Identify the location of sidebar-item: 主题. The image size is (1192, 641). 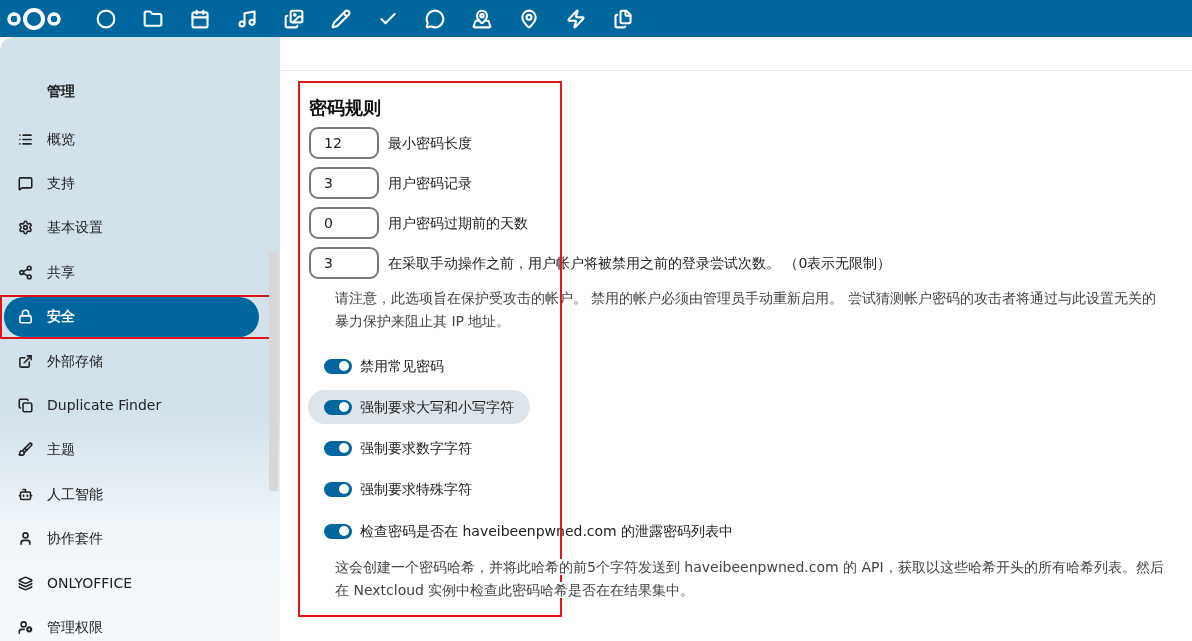
(131, 449).